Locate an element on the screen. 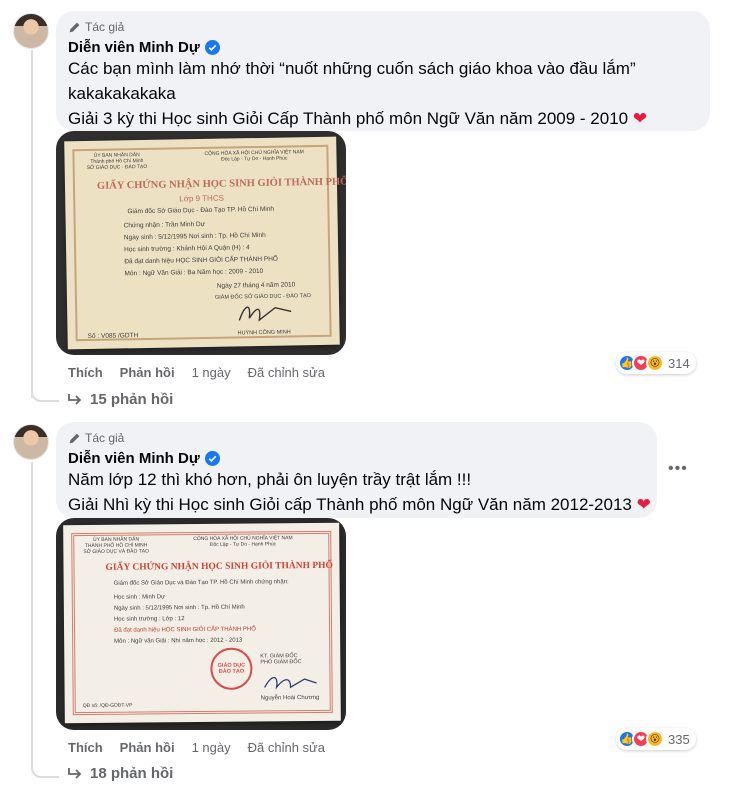  replies-count: 18 phản hồi is located at coordinates (132, 773).